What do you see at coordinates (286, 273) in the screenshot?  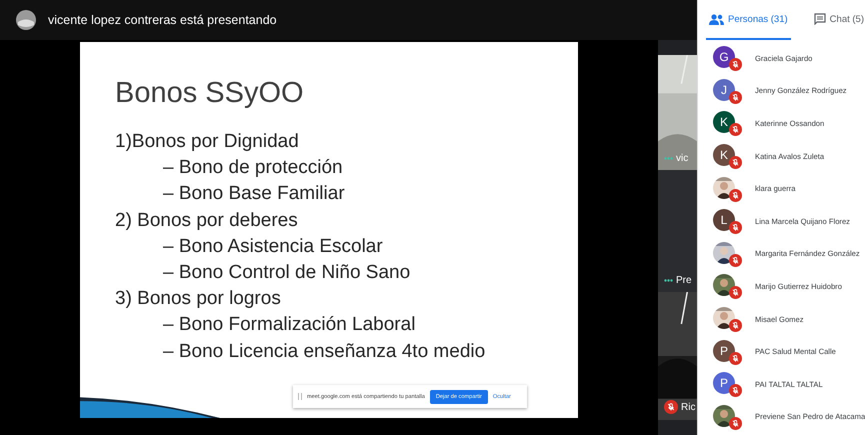 I see `slide-text: – Bono Control de Niño Sano` at bounding box center [286, 273].